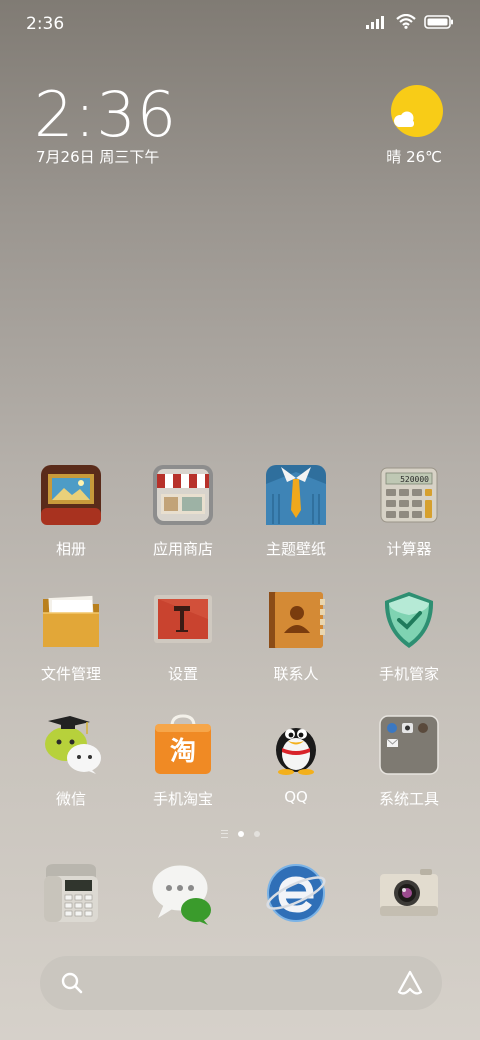 The height and width of the screenshot is (1040, 480). What do you see at coordinates (410, 983) in the screenshot?
I see `assistant-icon` at bounding box center [410, 983].